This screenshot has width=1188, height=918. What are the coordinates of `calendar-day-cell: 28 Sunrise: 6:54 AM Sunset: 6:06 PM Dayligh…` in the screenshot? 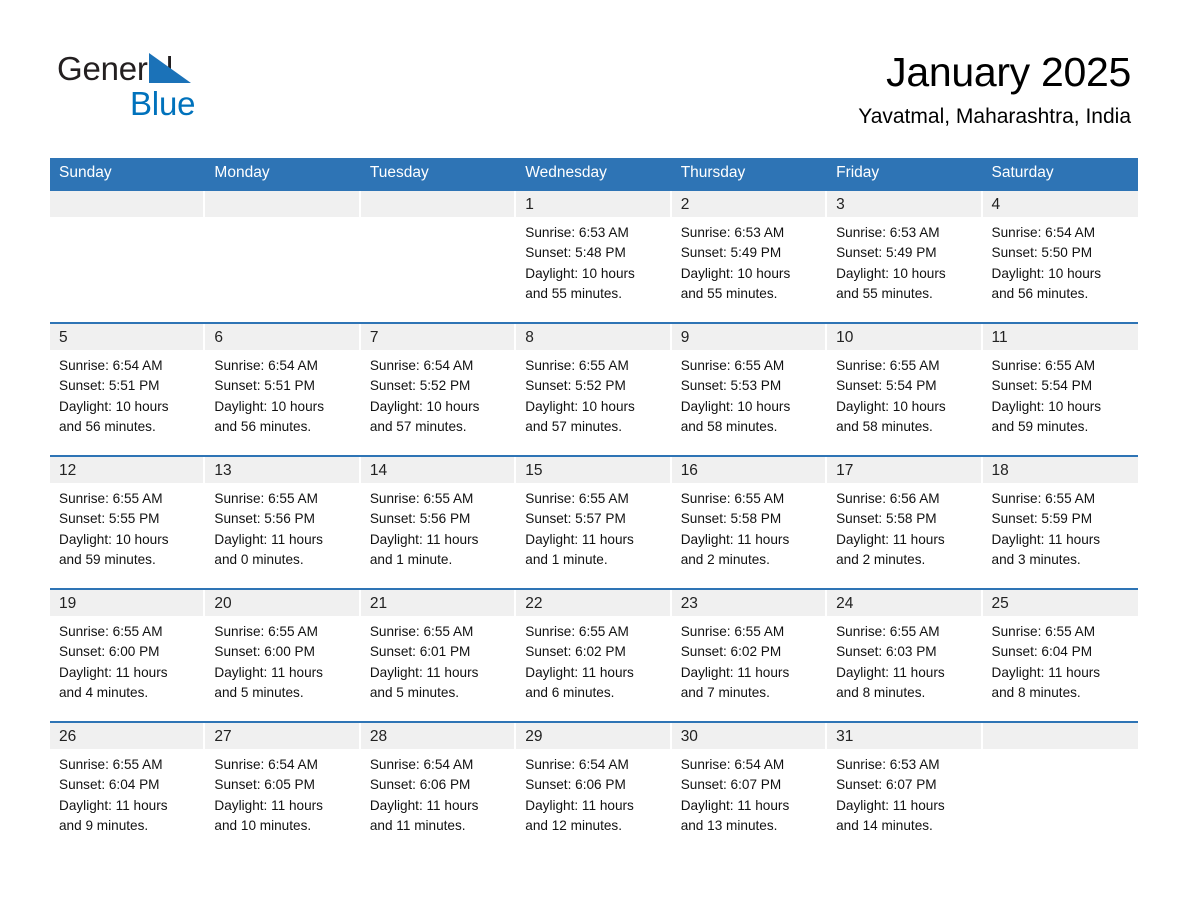 It's located at (438, 788).